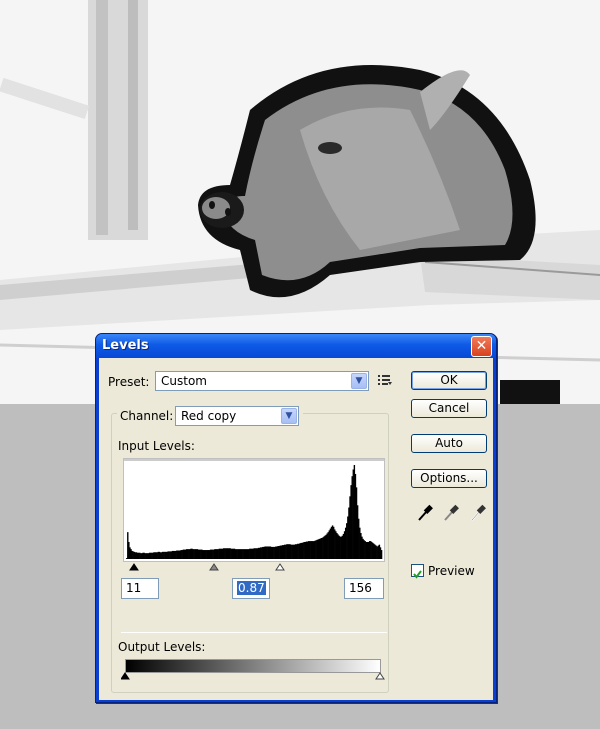 Image resolution: width=600 pixels, height=729 pixels. What do you see at coordinates (380, 676) in the screenshot?
I see `output-white-slider-handle` at bounding box center [380, 676].